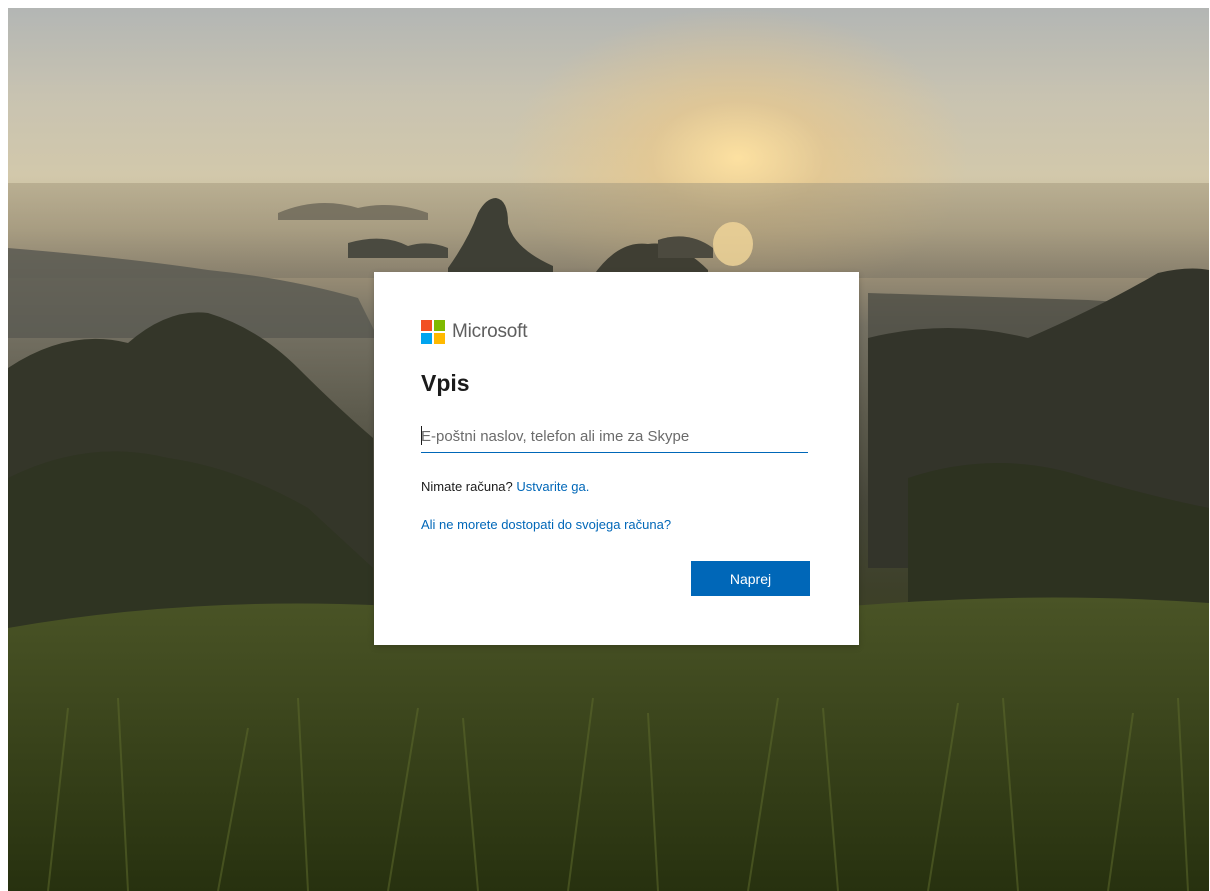 The image size is (1210, 891). Describe the element at coordinates (439, 338) in the screenshot. I see `logo-square-yellow` at that location.